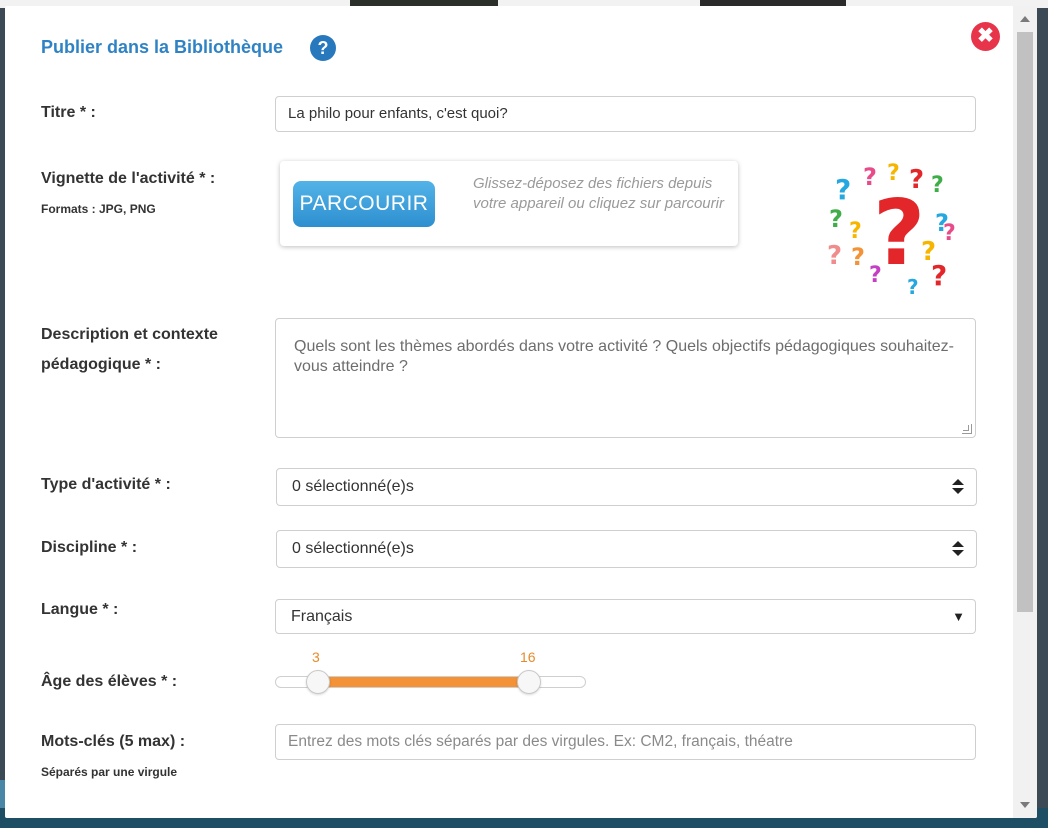 This screenshot has width=1048, height=828. Describe the element at coordinates (129, 334) in the screenshot. I see `description-label-line1: Description et contexte` at that location.